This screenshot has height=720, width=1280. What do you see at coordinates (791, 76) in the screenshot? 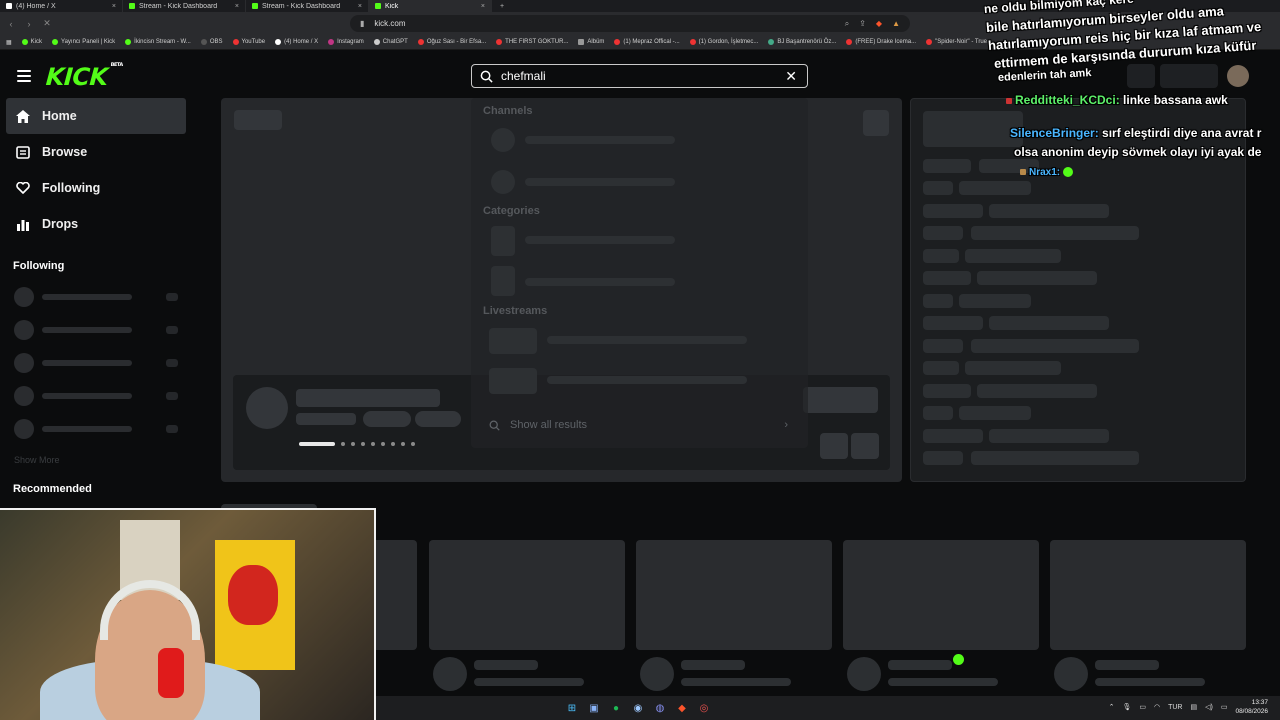
I see `clear-search-icon: ✕` at bounding box center [791, 76].